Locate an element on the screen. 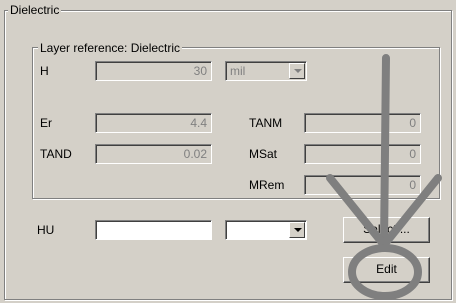  er-label: Er is located at coordinates (46, 123).